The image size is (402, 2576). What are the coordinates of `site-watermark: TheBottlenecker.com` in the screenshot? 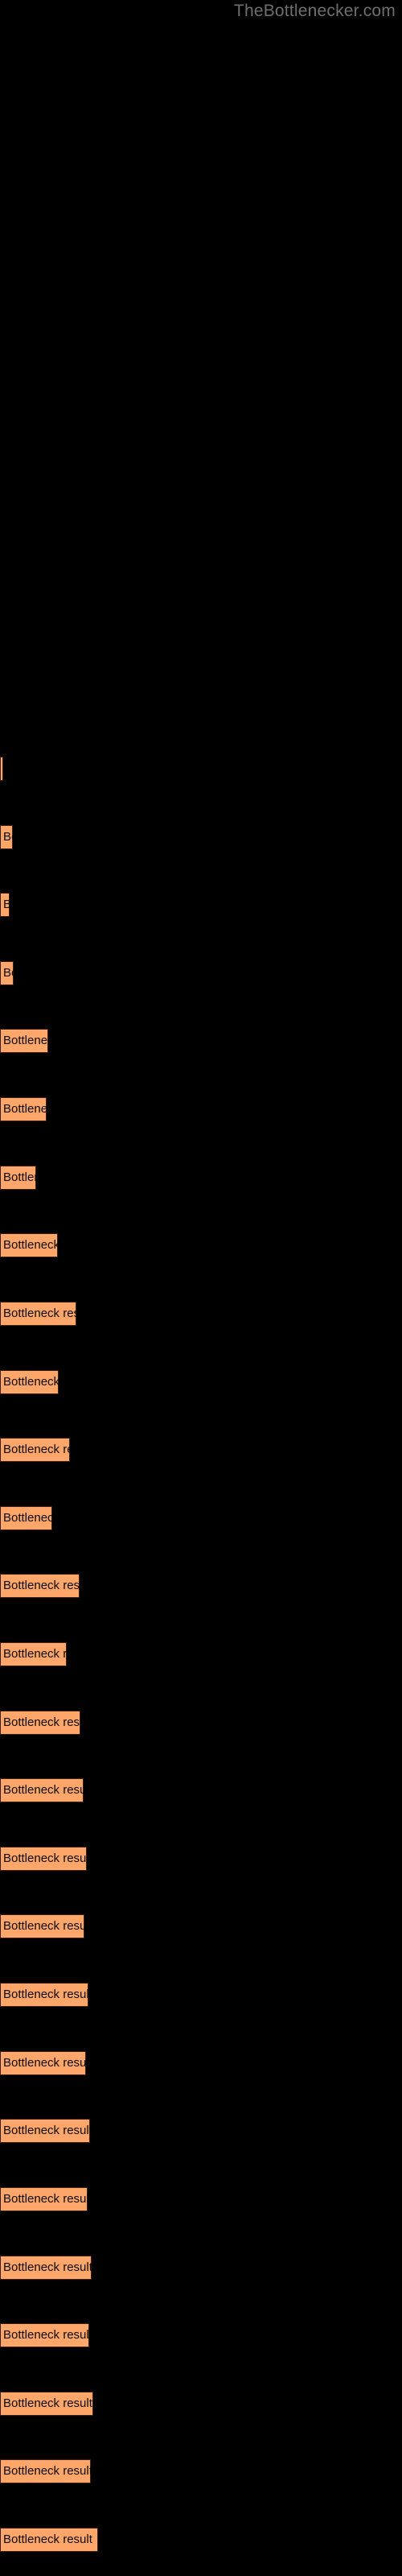 It's located at (314, 11).